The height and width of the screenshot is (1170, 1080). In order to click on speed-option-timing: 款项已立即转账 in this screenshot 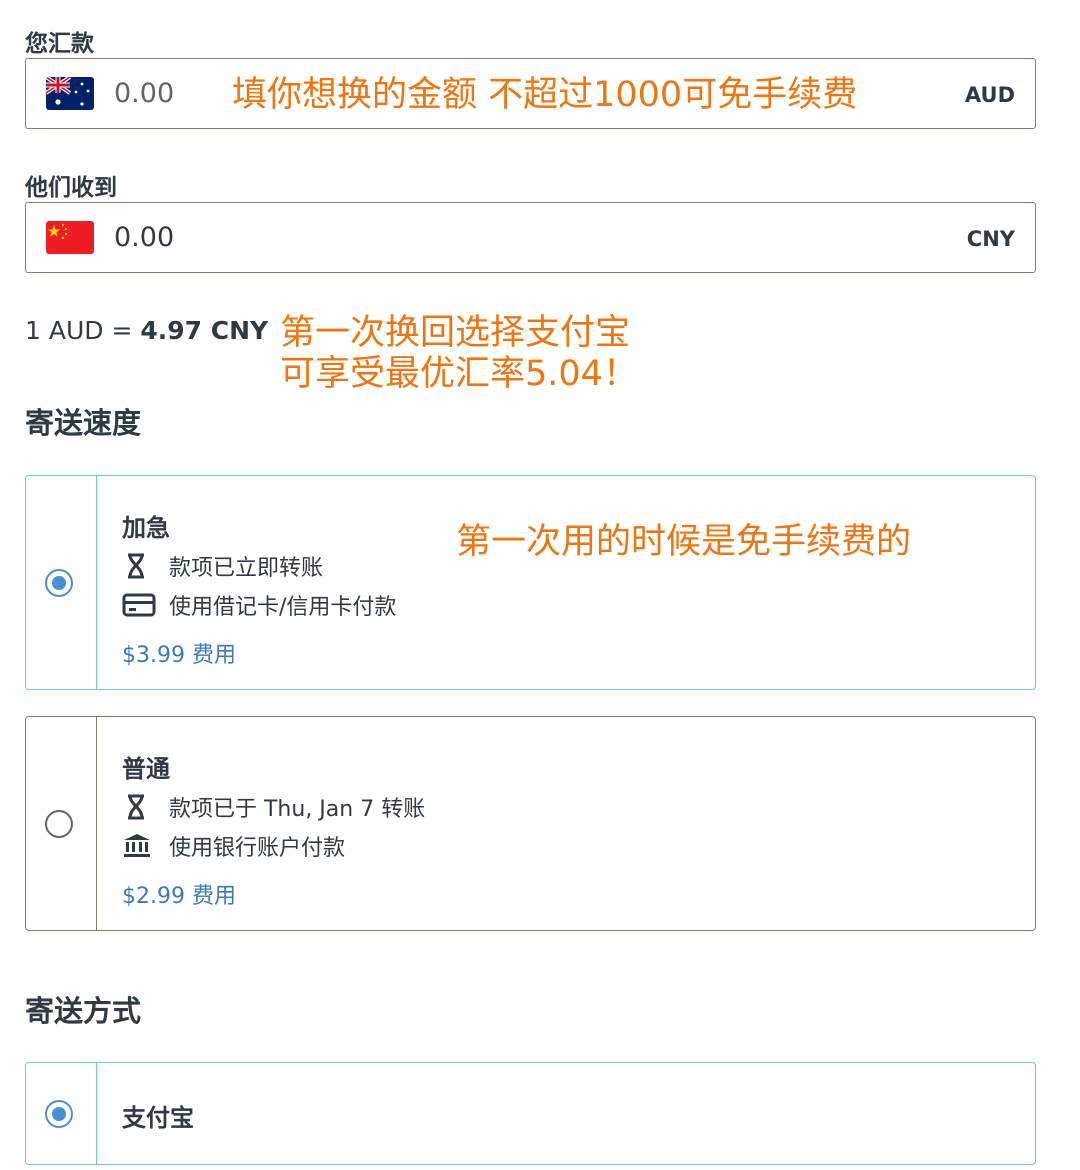, I will do `click(222, 566)`.